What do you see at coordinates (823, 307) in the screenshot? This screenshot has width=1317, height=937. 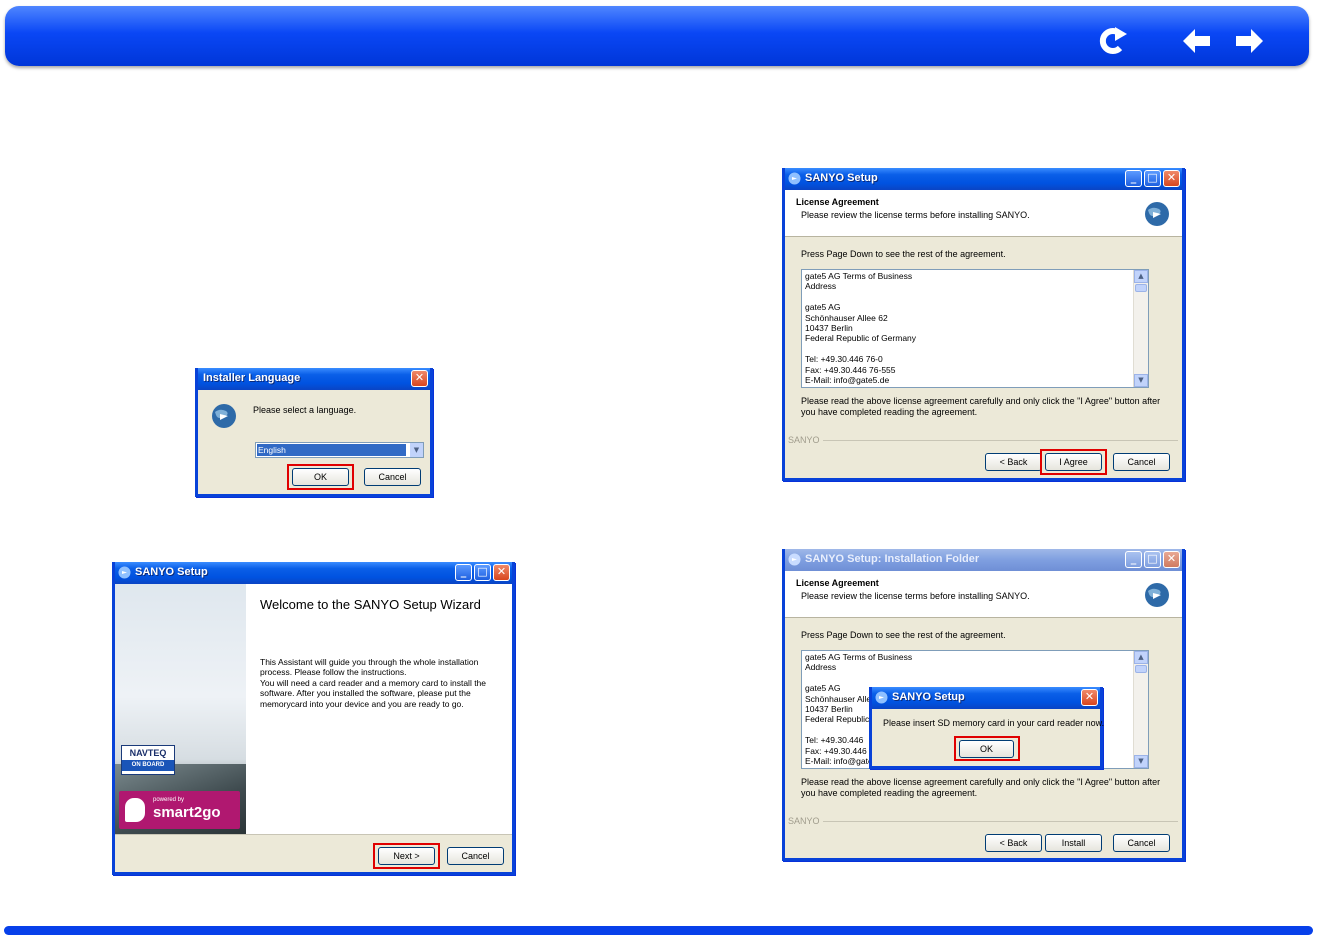 I see `license-line: gate5 AG` at bounding box center [823, 307].